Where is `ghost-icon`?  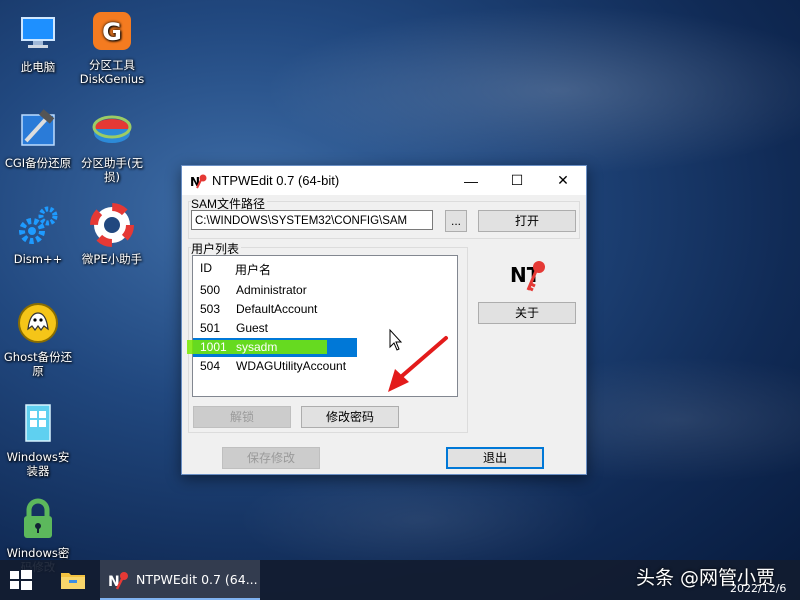 ghost-icon is located at coordinates (38, 323).